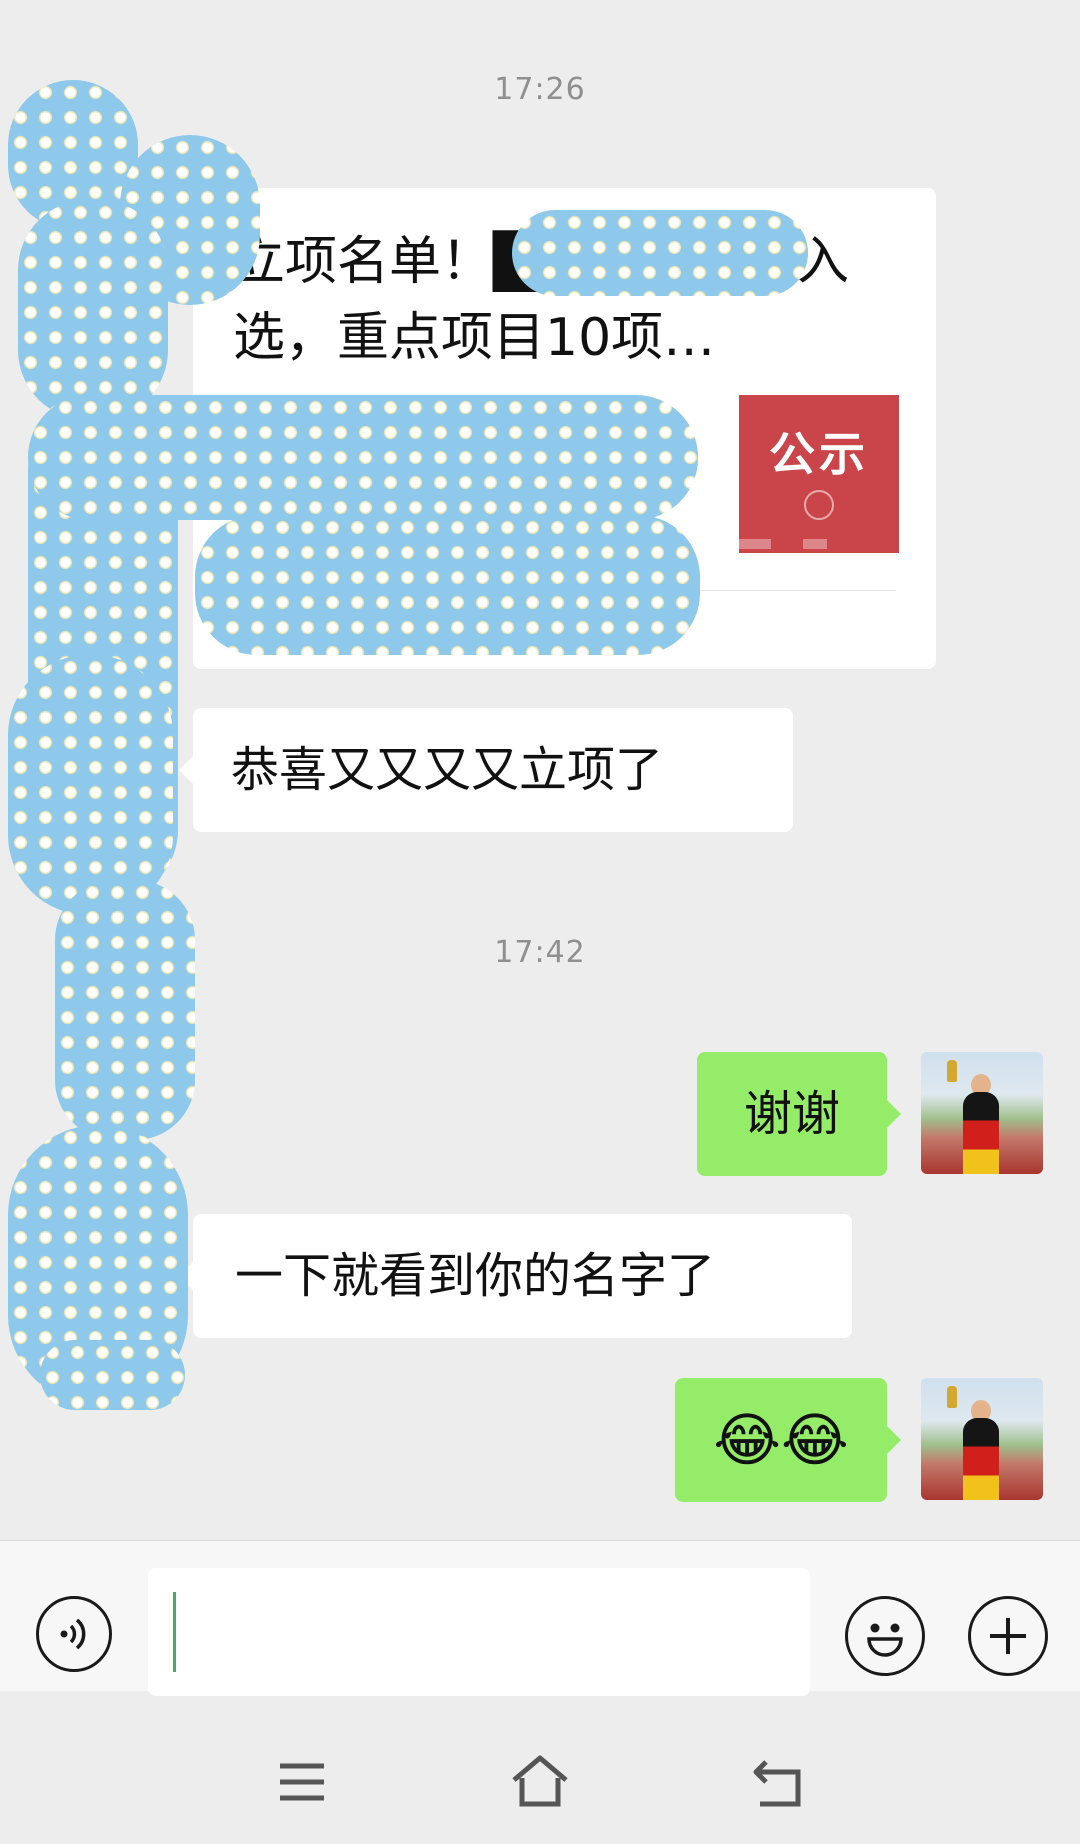 This screenshot has width=1080, height=1844. I want to click on emoji-icon, so click(885, 1640).